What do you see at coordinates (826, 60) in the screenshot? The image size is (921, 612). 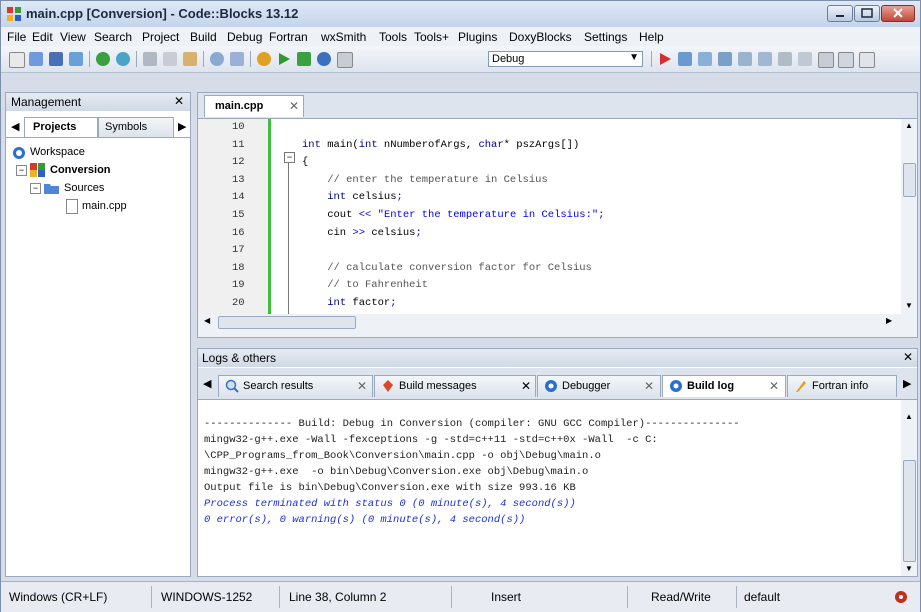 I see `stop-debugger-icon` at bounding box center [826, 60].